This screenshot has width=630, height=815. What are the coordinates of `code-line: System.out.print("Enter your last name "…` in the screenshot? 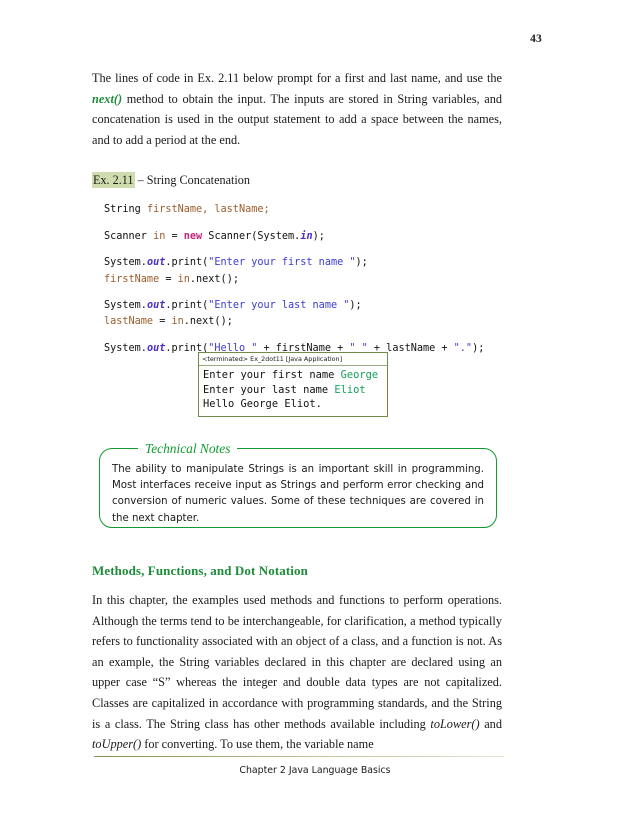 It's located at (303, 306).